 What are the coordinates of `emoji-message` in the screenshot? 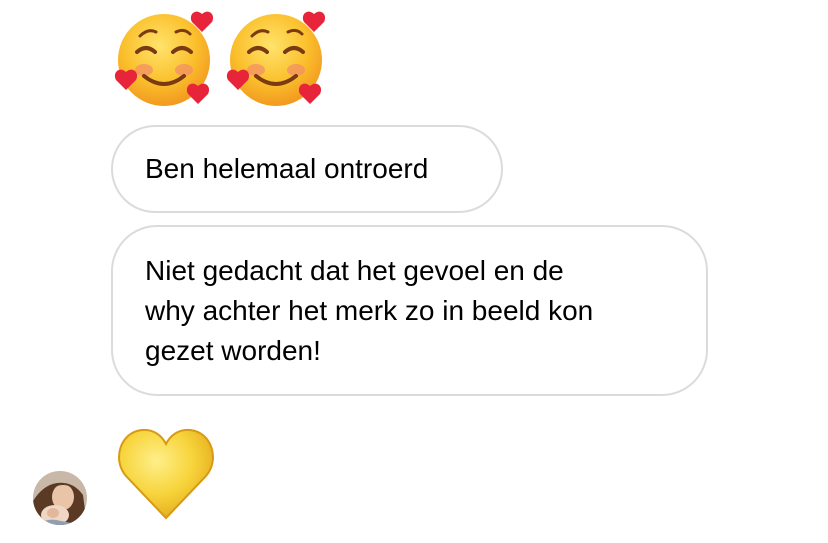 It's located at (230, 60).